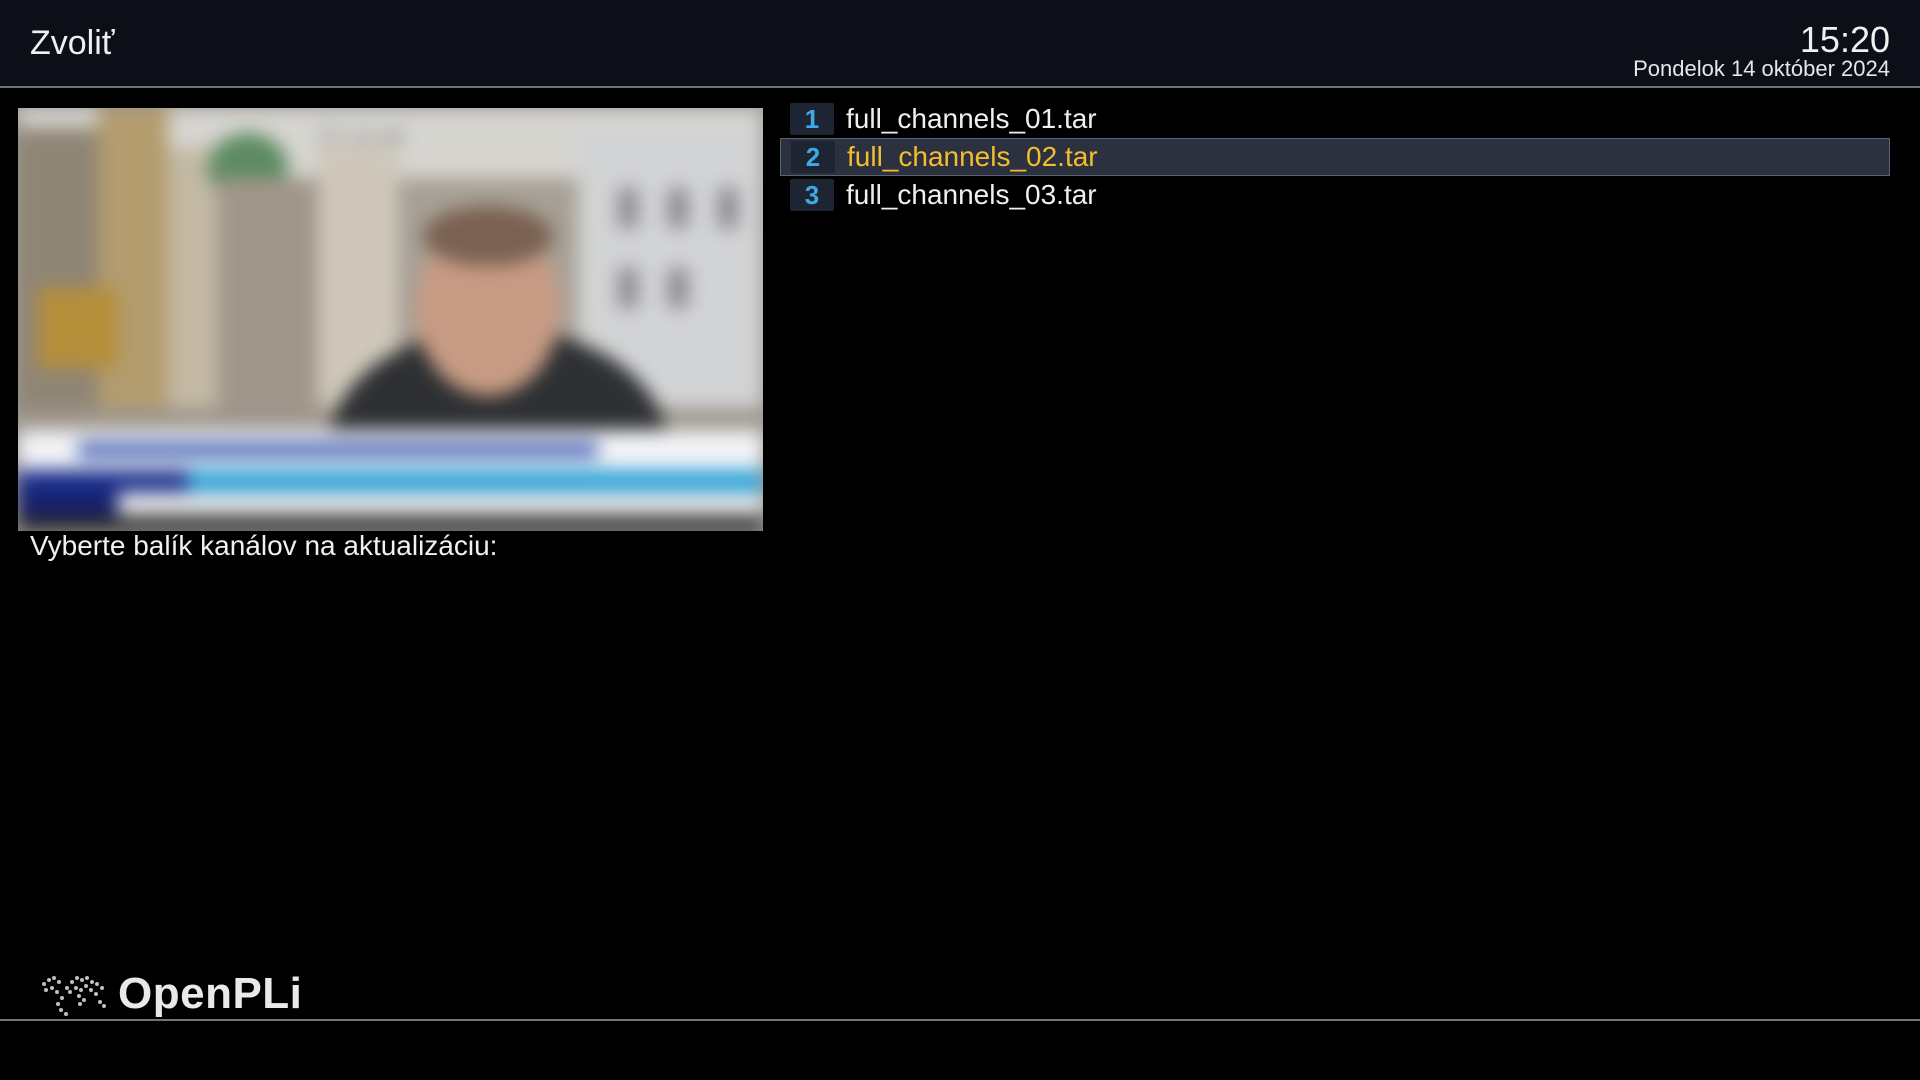  Describe the element at coordinates (812, 119) in the screenshot. I see `item-number: 1` at that location.